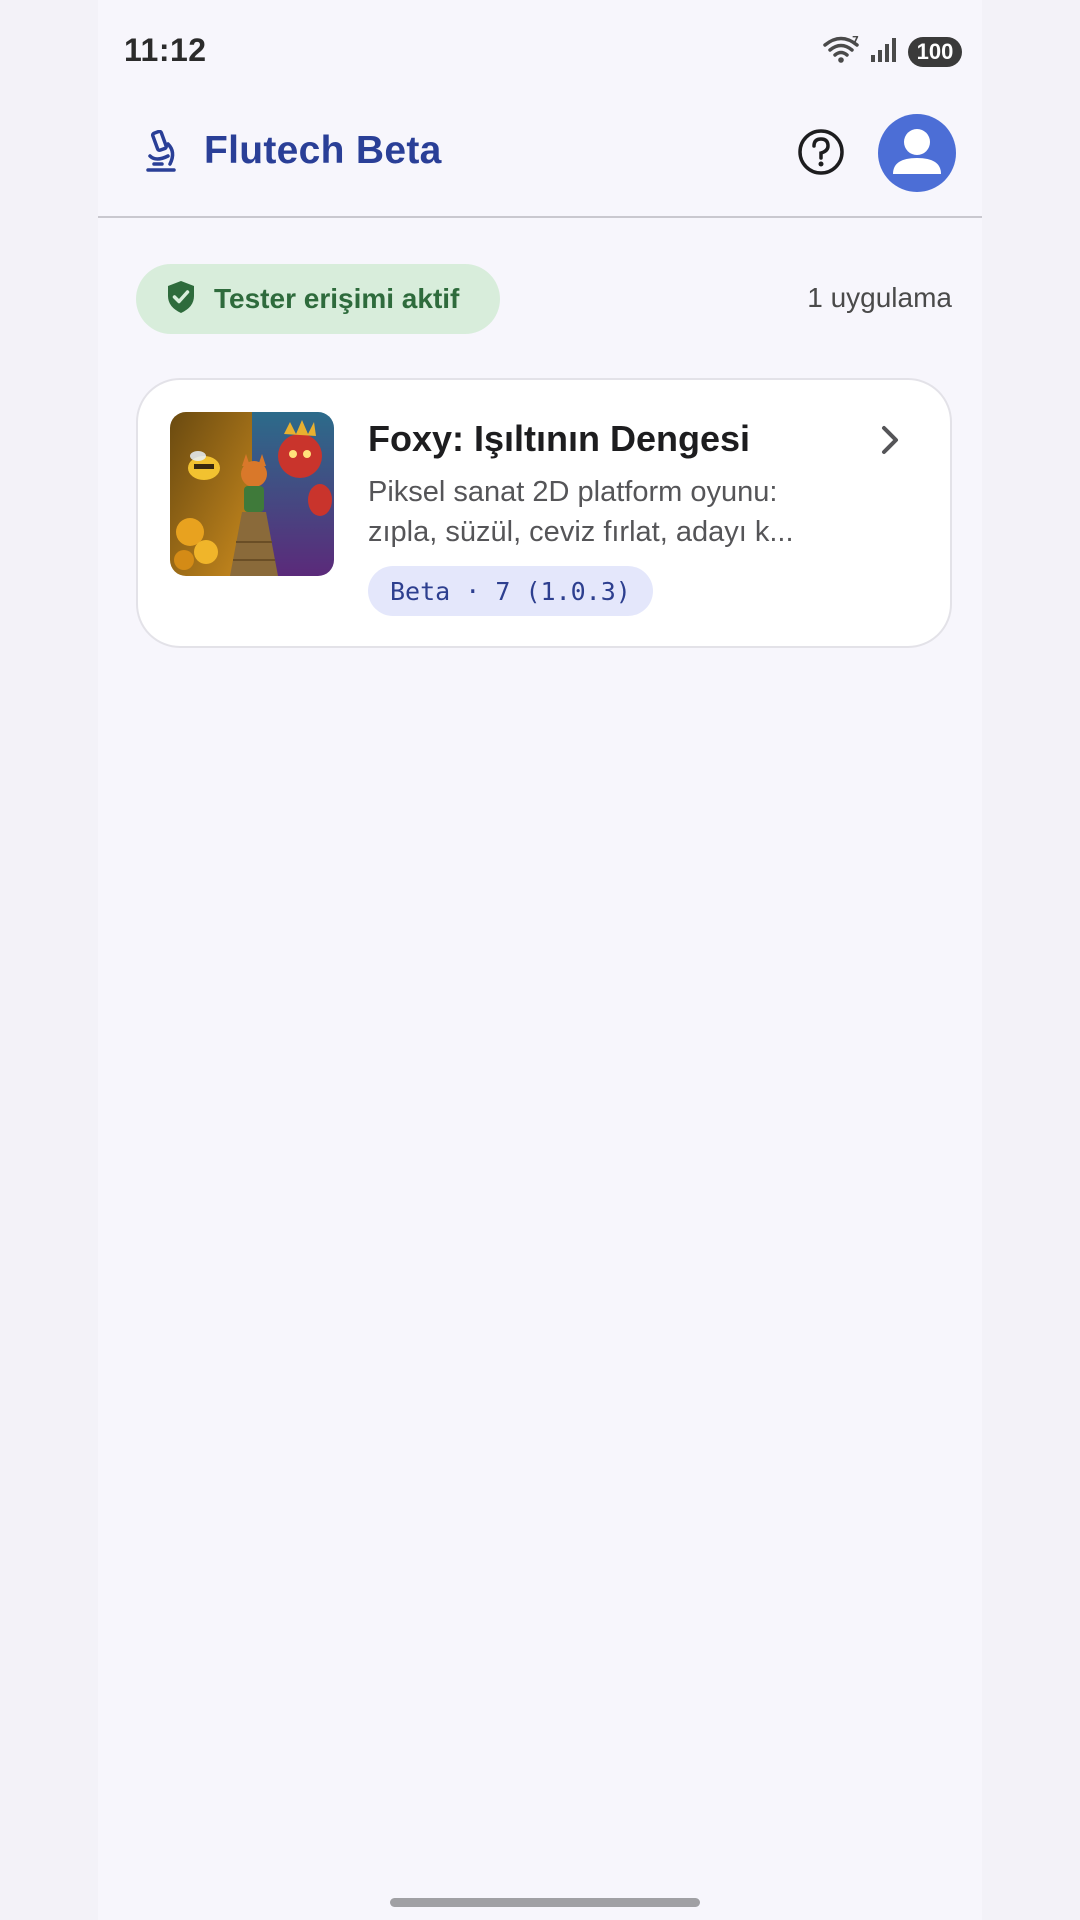 This screenshot has height=1920, width=1080. Describe the element at coordinates (545, 1902) in the screenshot. I see `gesture-navigation-bar` at that location.